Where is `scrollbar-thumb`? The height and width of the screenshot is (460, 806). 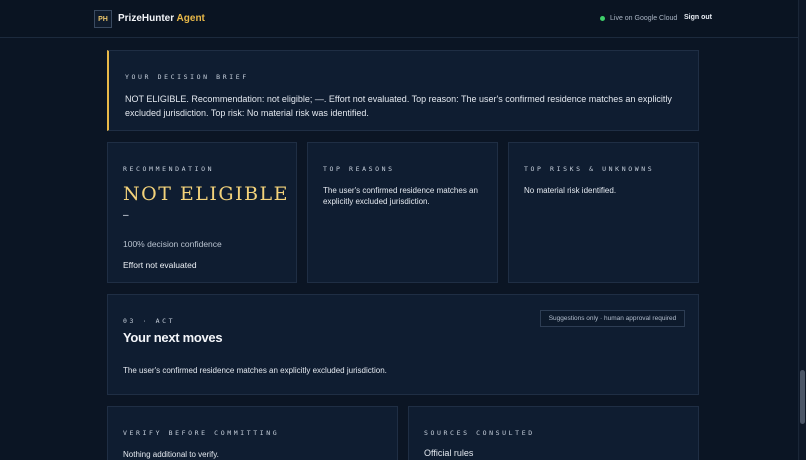 scrollbar-thumb is located at coordinates (802, 397).